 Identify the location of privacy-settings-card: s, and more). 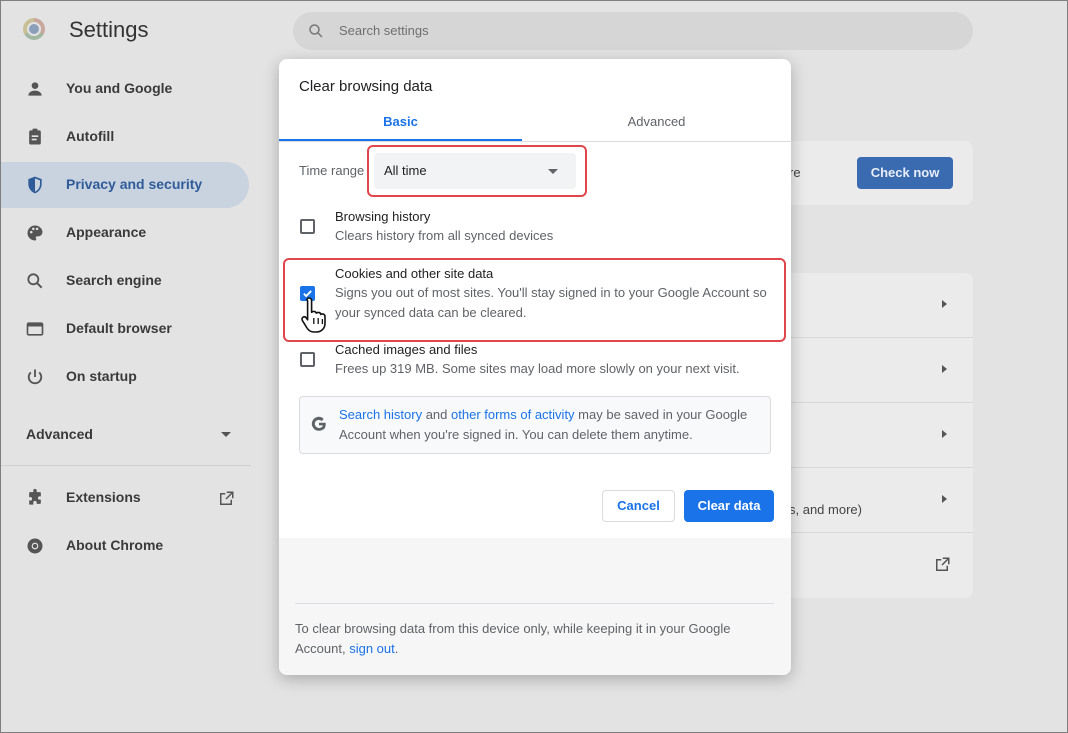
(877, 435).